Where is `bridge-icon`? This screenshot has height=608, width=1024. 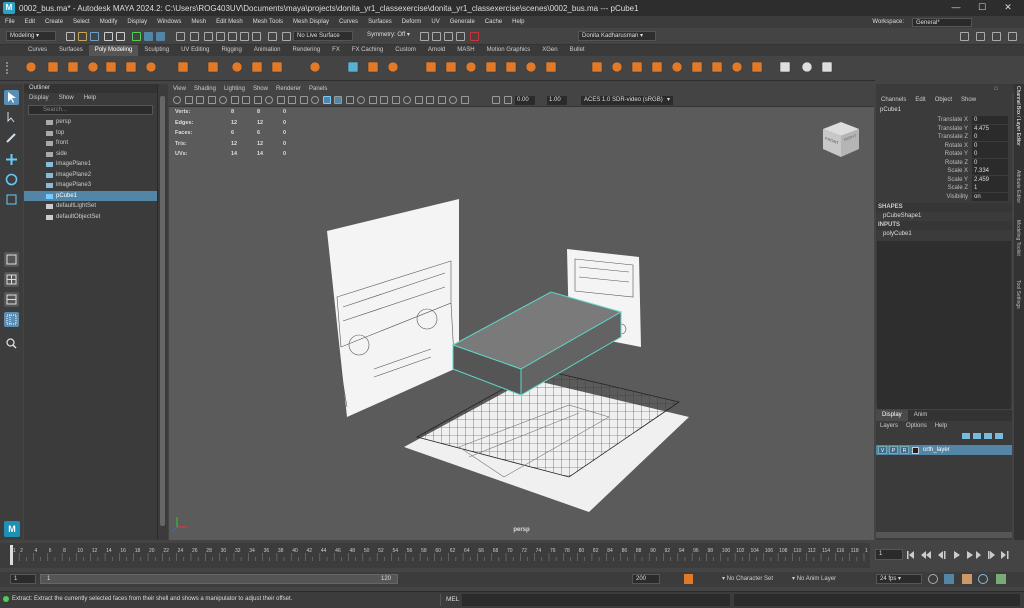
bridge-icon is located at coordinates (393, 67).